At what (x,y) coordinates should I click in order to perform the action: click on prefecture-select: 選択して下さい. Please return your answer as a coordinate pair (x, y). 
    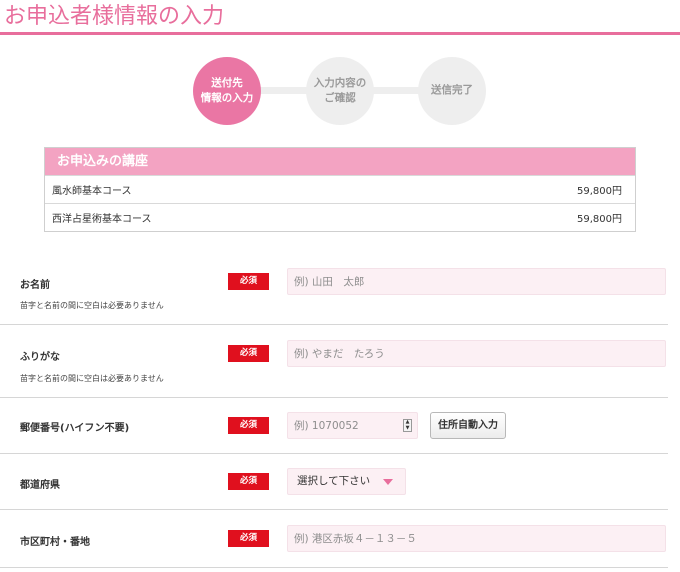
    Looking at the image, I should click on (346, 481).